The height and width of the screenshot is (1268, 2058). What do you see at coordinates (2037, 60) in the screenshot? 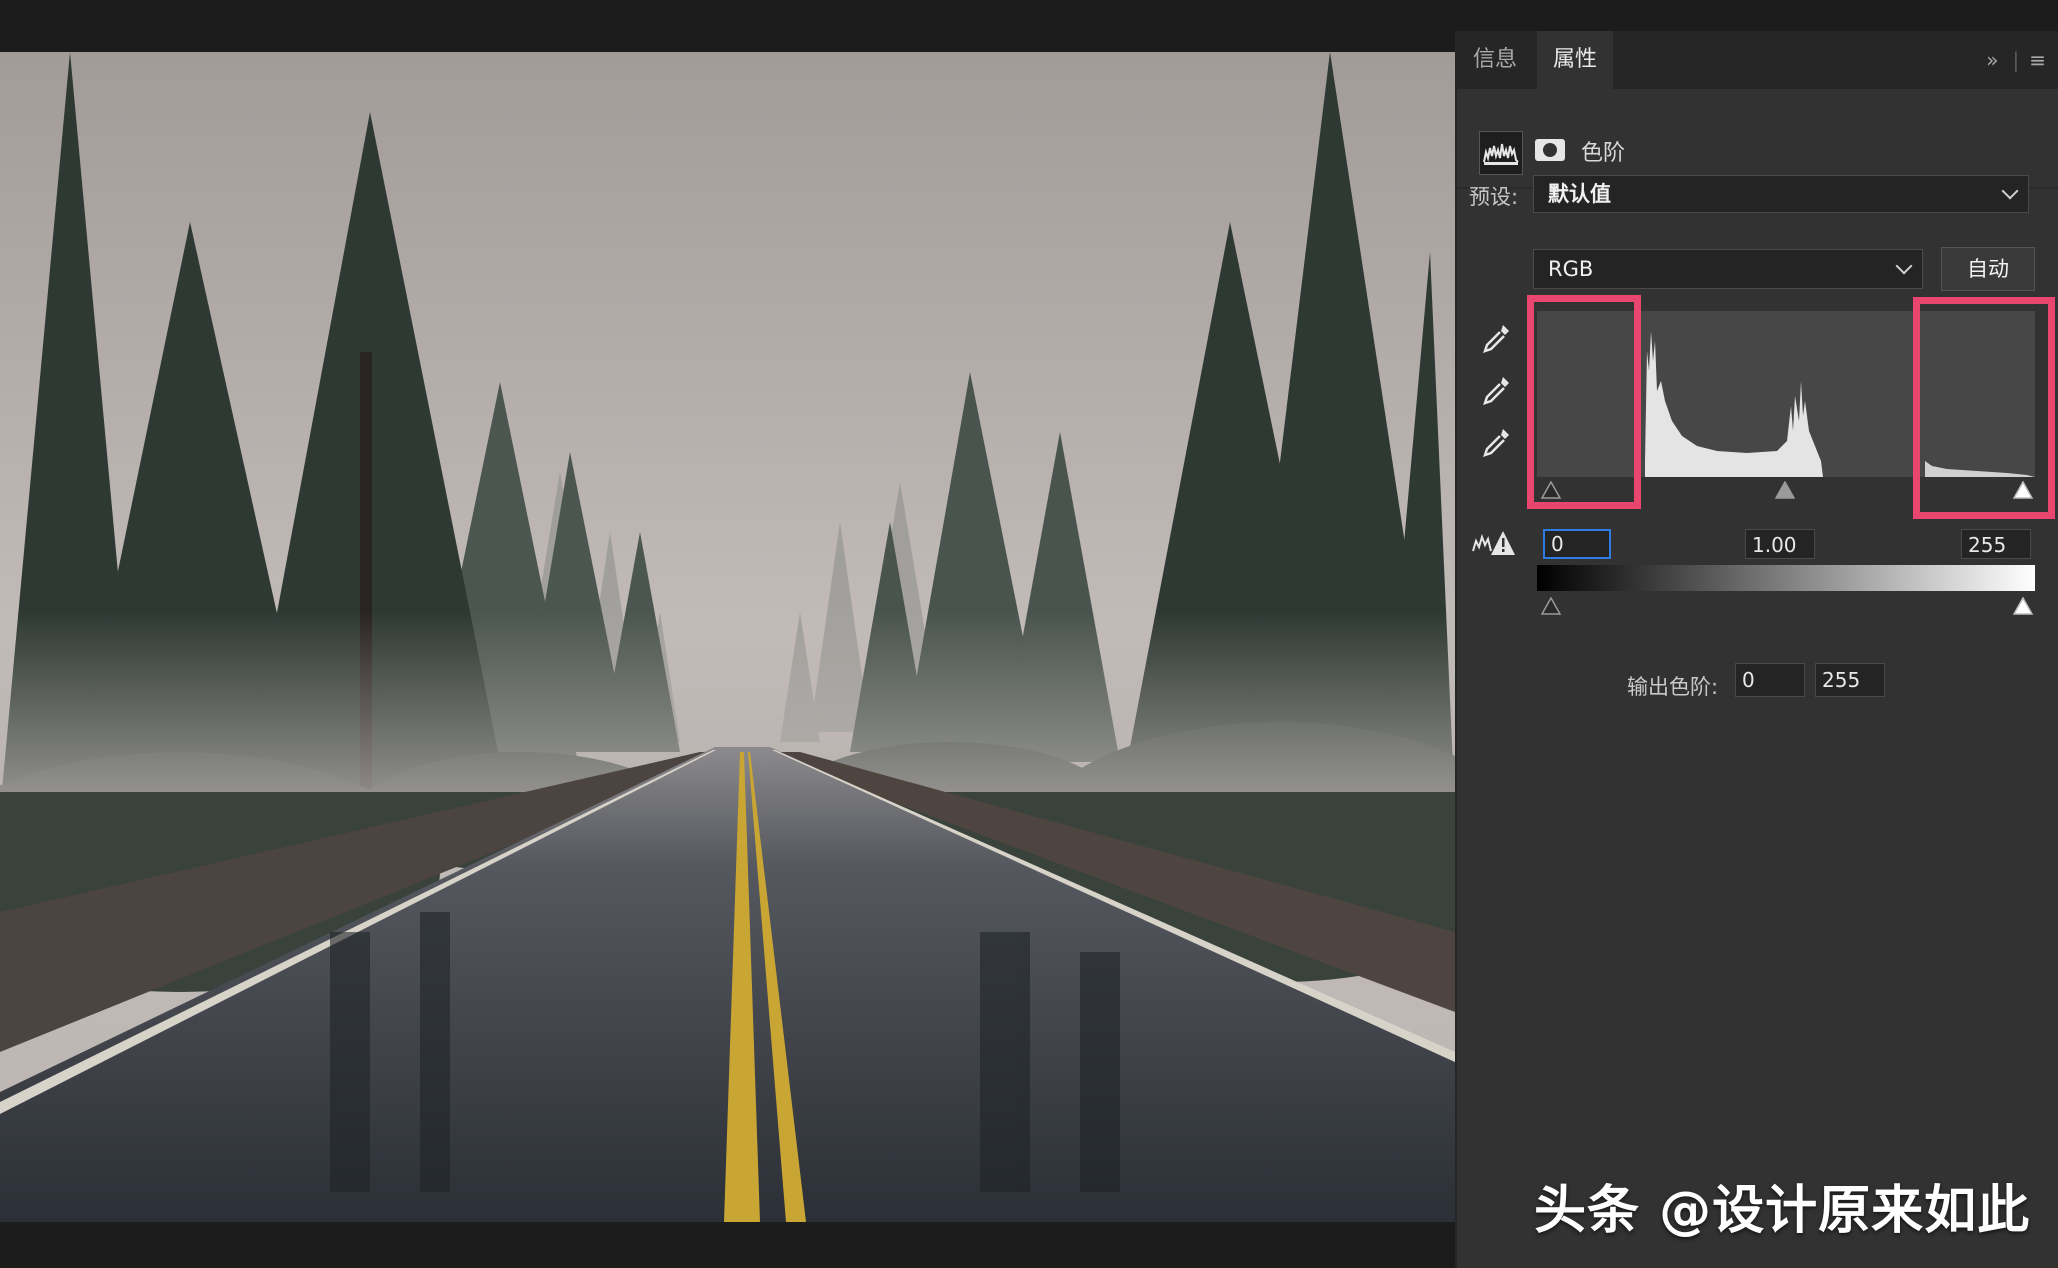
I see `panel-menu-icon: ≡` at bounding box center [2037, 60].